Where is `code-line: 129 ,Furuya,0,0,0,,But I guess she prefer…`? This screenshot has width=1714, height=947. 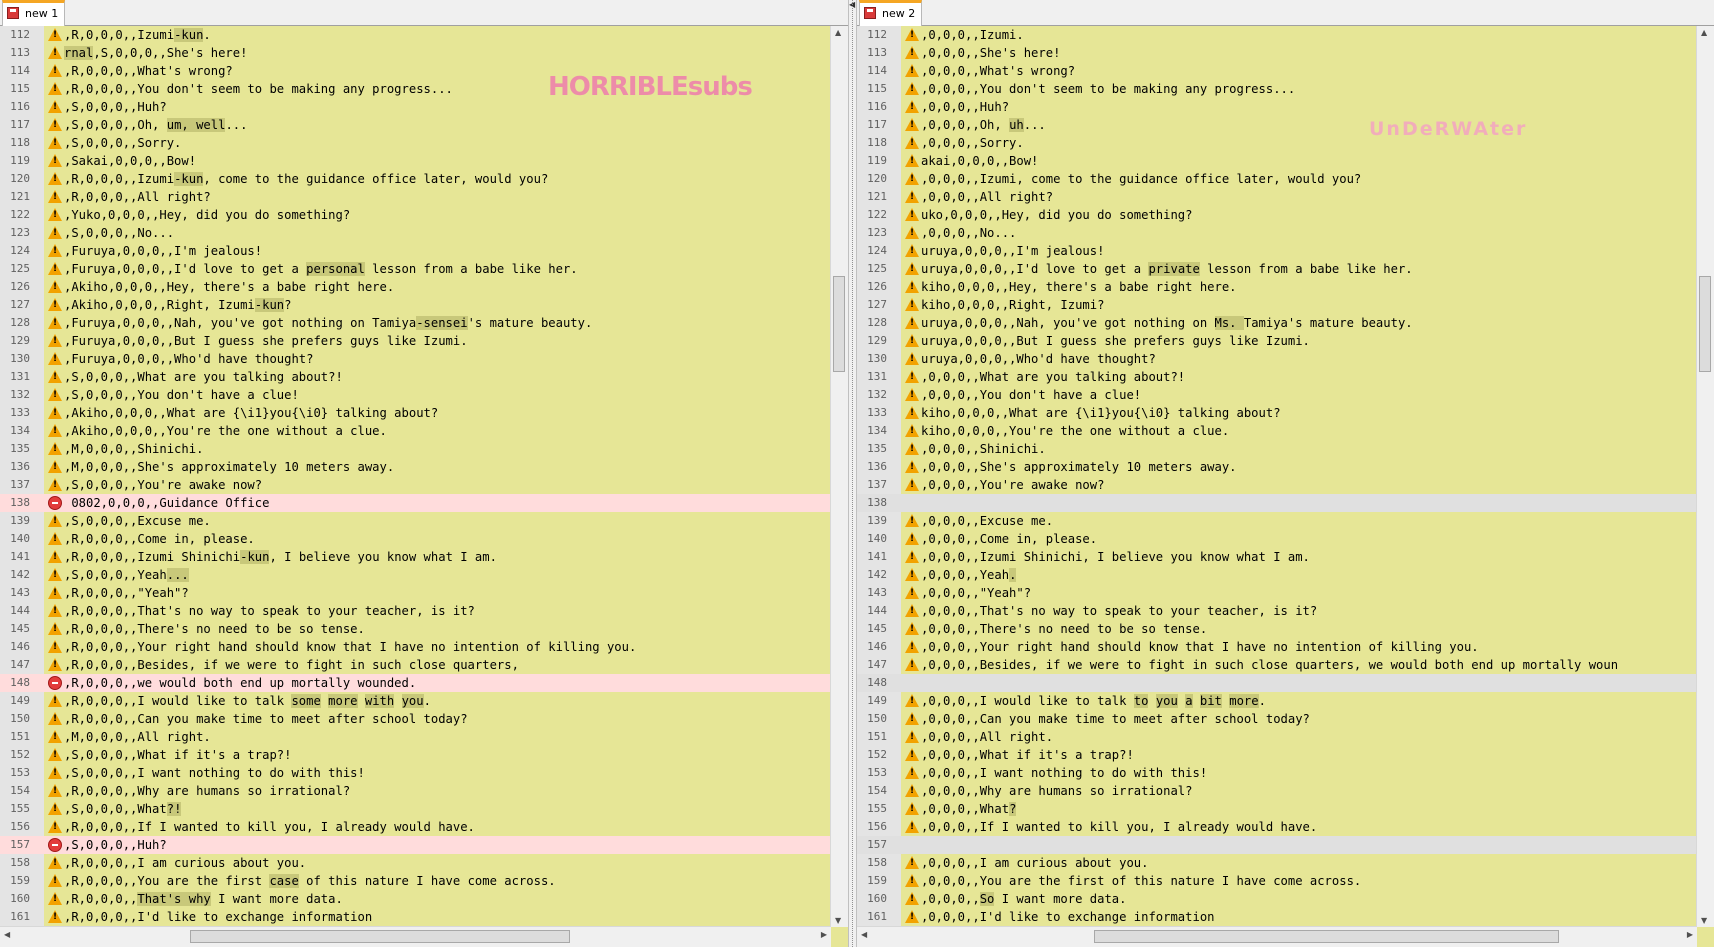
code-line: 129 ,Furuya,0,0,0,,But I guess she prefer… is located at coordinates (424, 341).